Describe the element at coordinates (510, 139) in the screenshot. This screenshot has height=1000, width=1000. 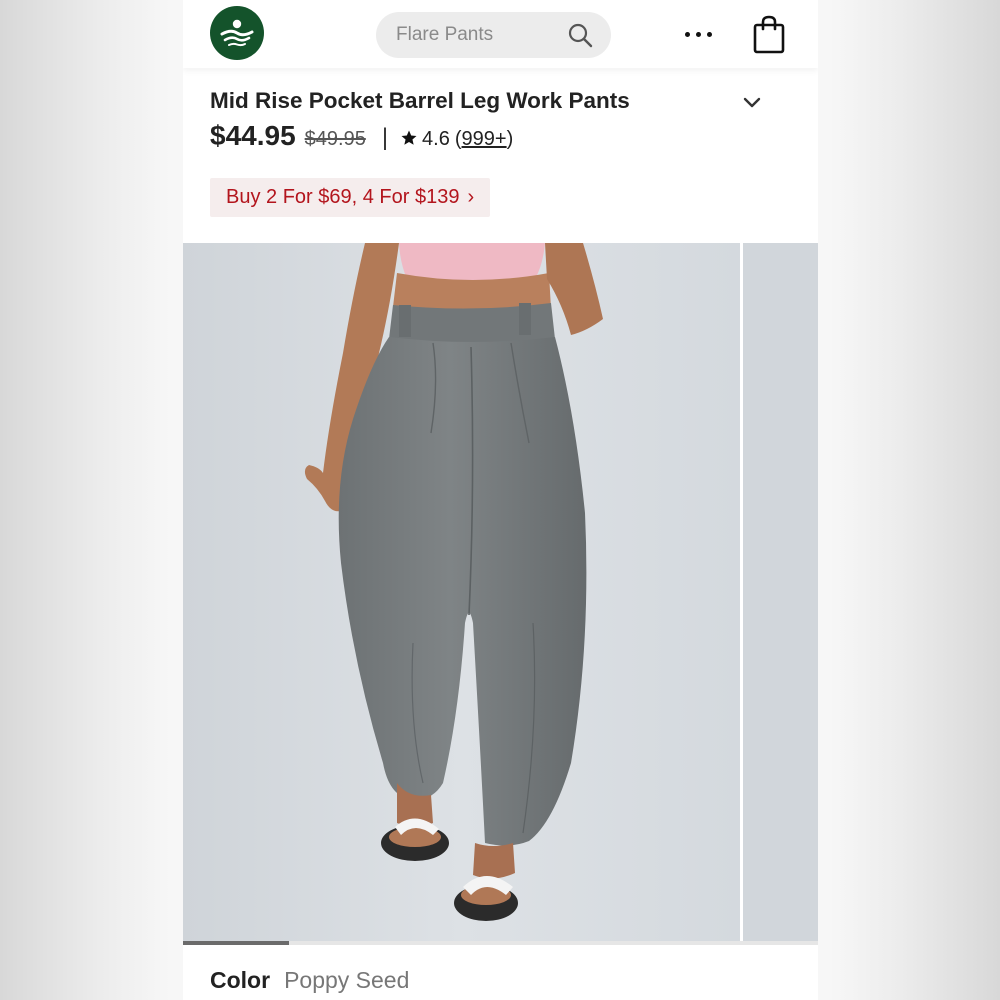
I see `review-paren-close: )` at that location.